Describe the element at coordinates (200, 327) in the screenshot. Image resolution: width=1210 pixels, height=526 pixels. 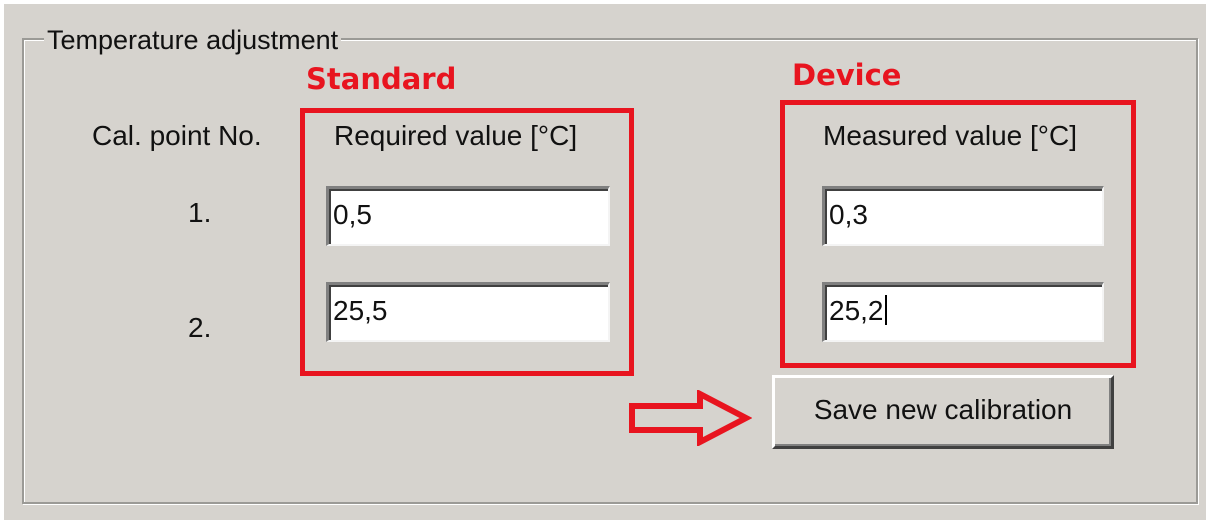
I see `cal-point-2-label: 2.` at that location.